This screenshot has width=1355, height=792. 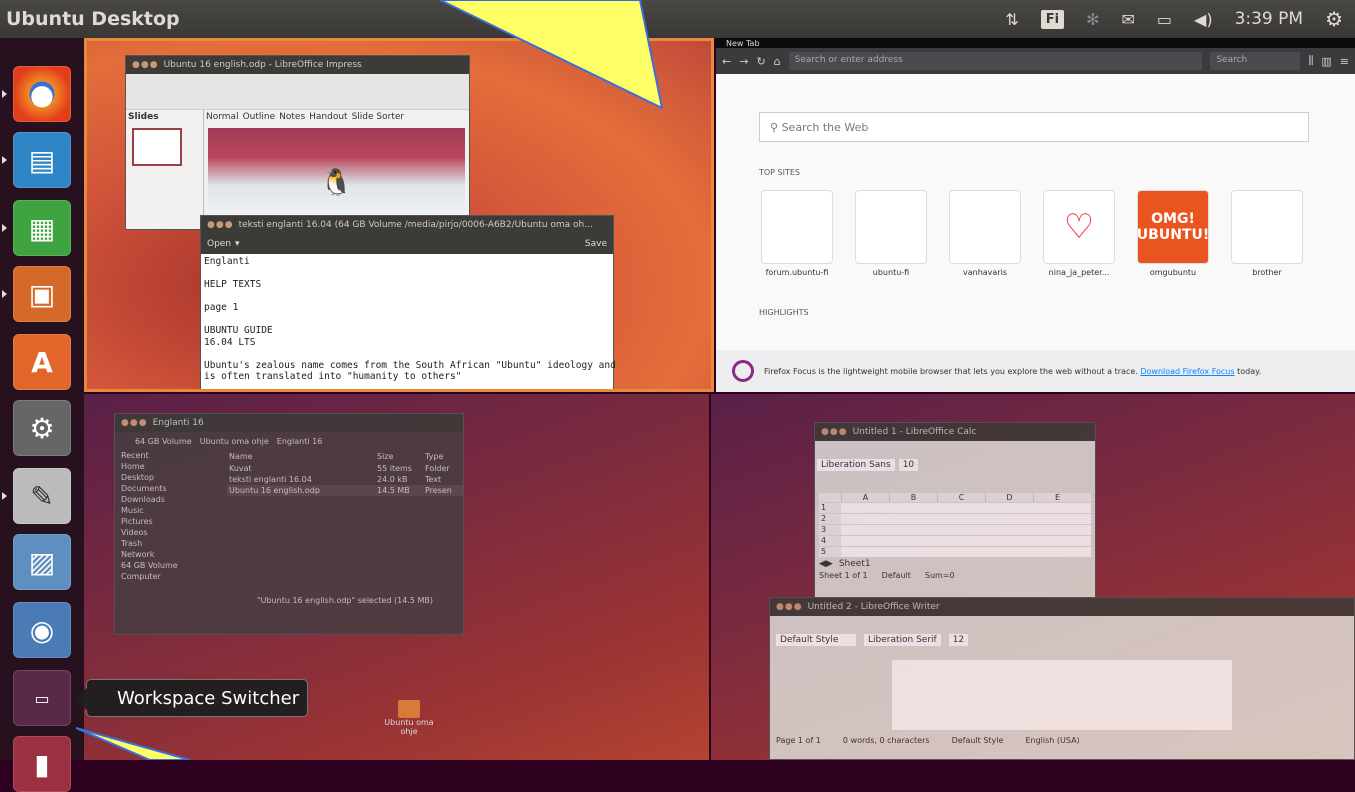 I want to click on clock: 3:39 PM, so click(x=1269, y=19).